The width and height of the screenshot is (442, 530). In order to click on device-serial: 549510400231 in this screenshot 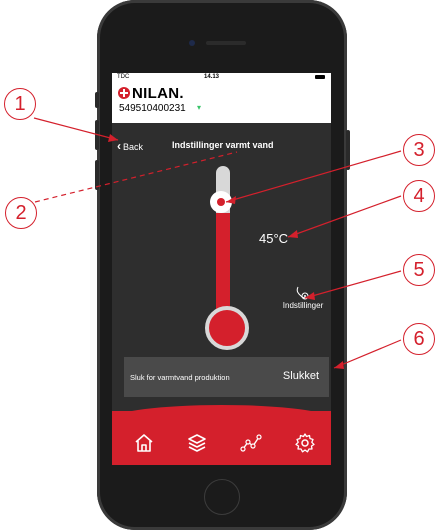, I will do `click(152, 108)`.